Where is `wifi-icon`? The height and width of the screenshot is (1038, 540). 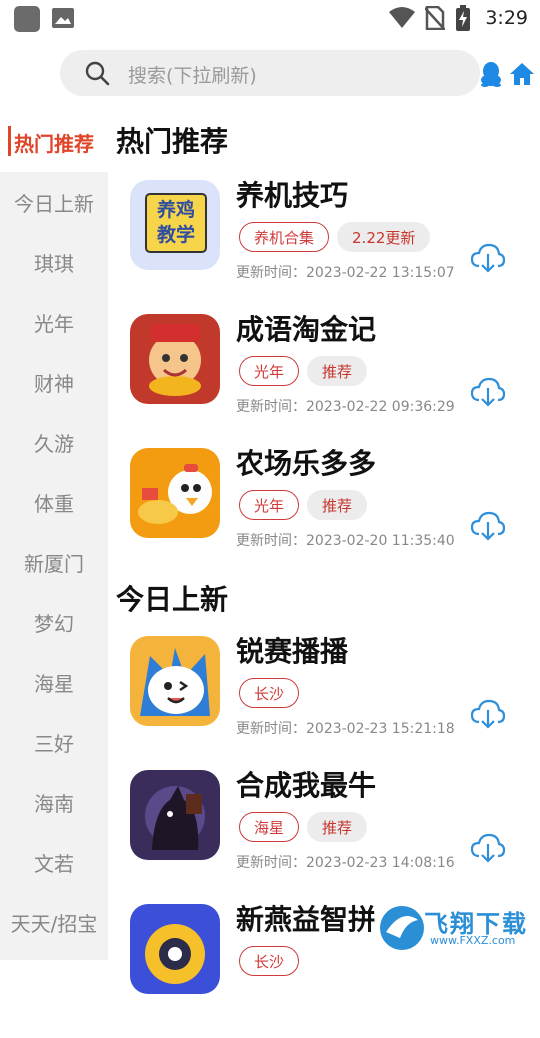 wifi-icon is located at coordinates (402, 17).